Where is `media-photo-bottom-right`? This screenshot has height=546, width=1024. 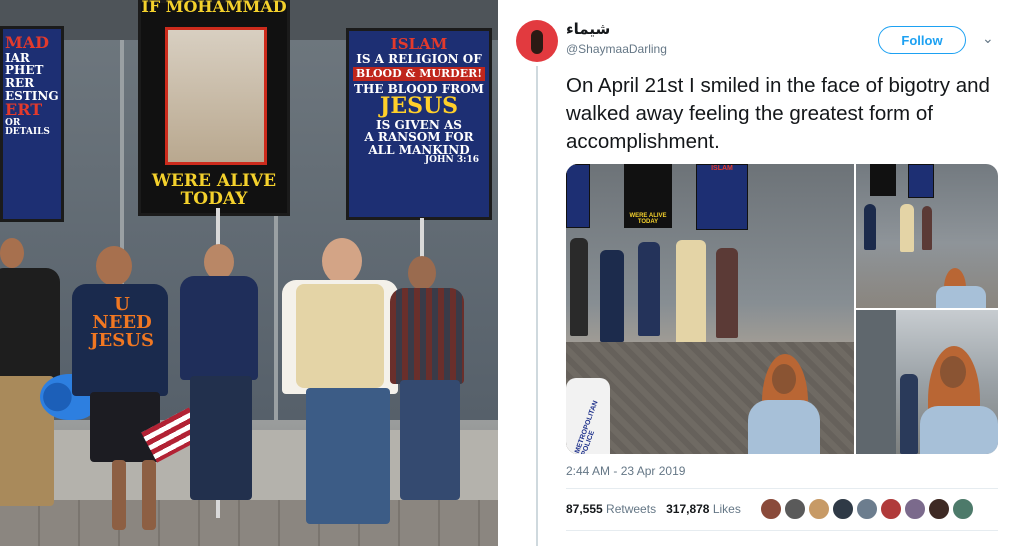 media-photo-bottom-right is located at coordinates (927, 382).